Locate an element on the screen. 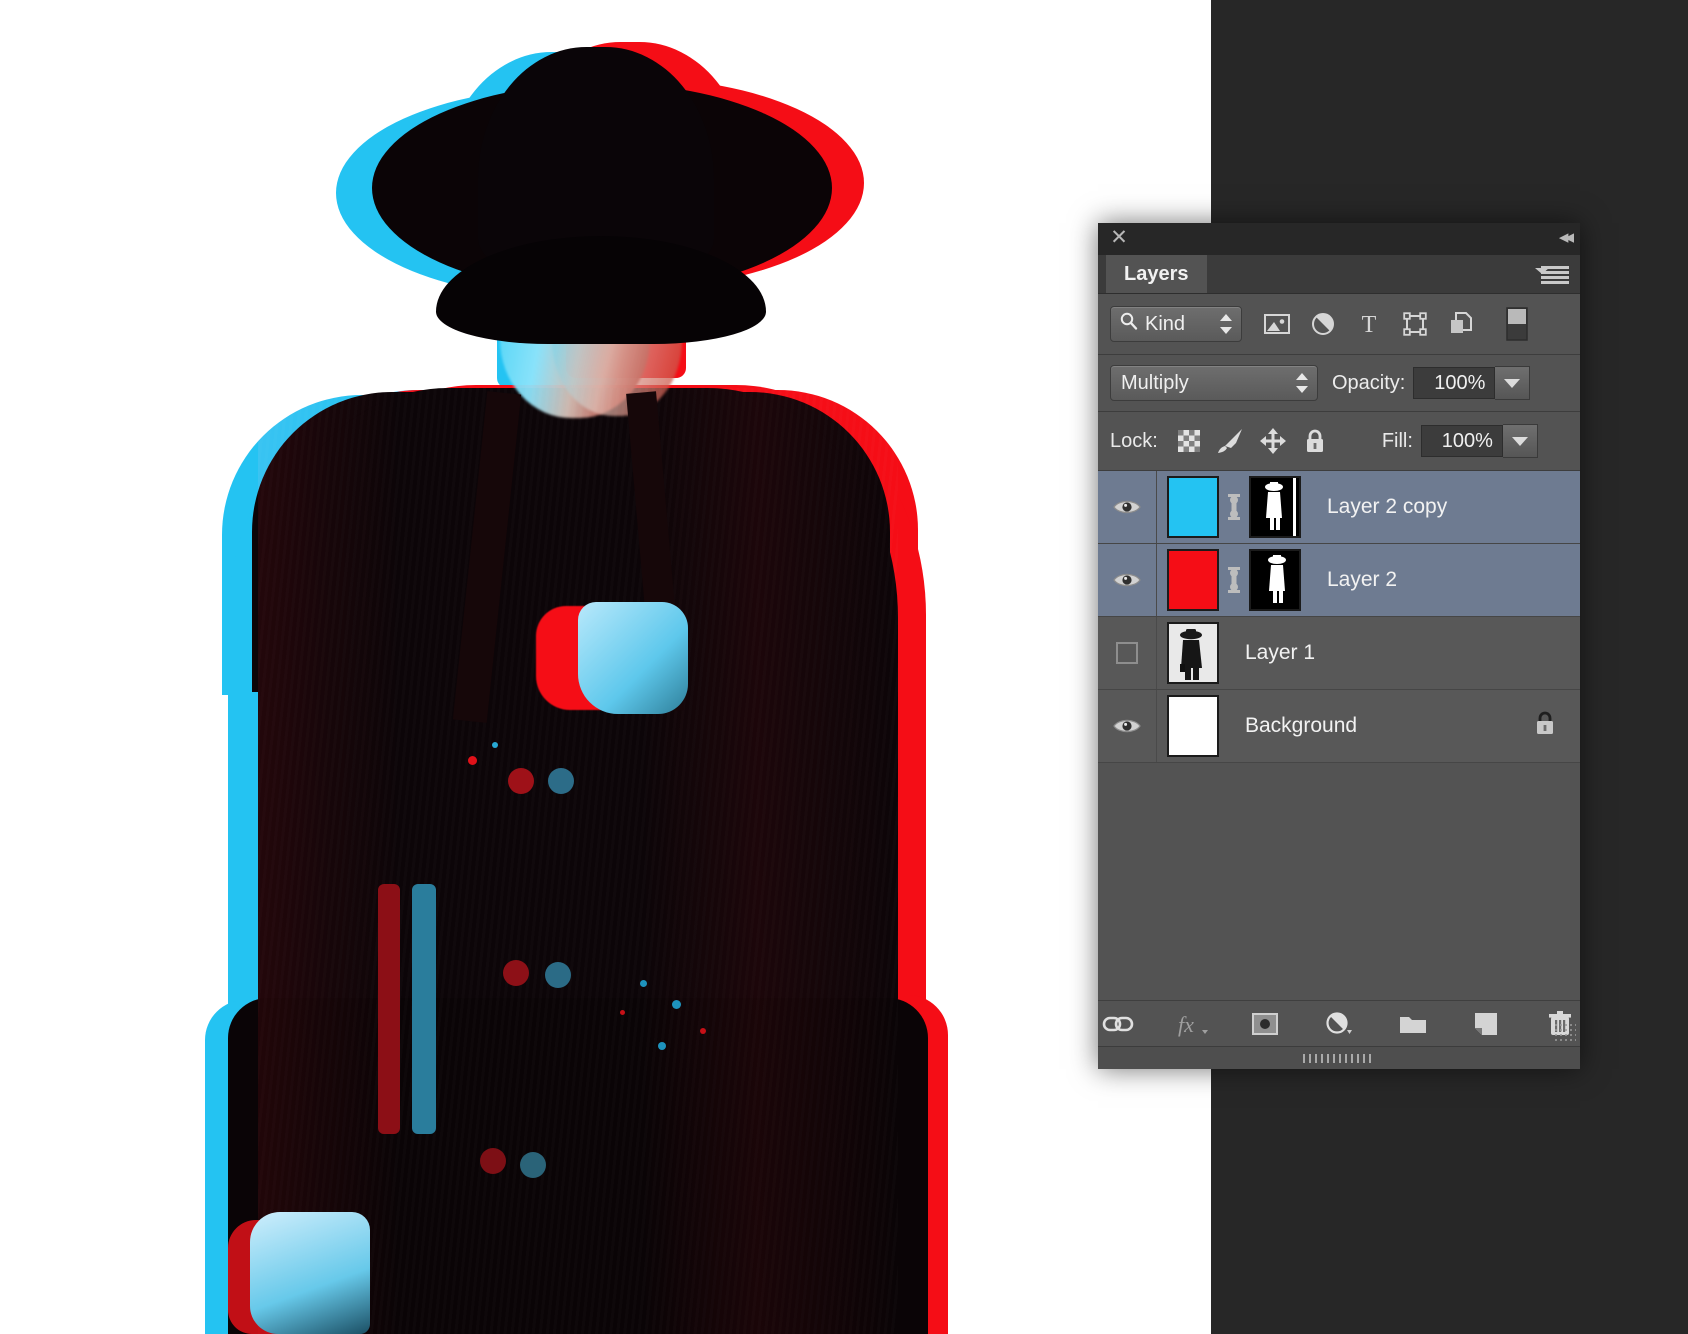 The height and width of the screenshot is (1334, 1688). svg-text: T is located at coordinates (1369, 324).